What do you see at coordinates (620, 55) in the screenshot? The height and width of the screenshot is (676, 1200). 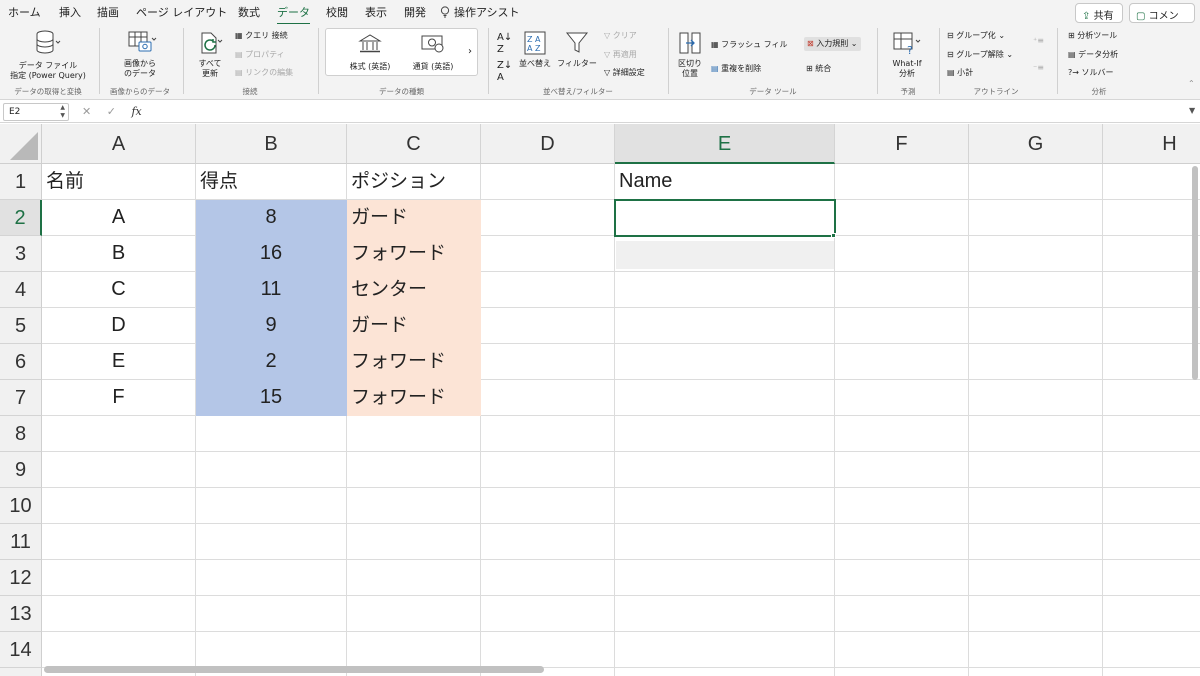 I see `reapply-button: ▽ 再適用` at bounding box center [620, 55].